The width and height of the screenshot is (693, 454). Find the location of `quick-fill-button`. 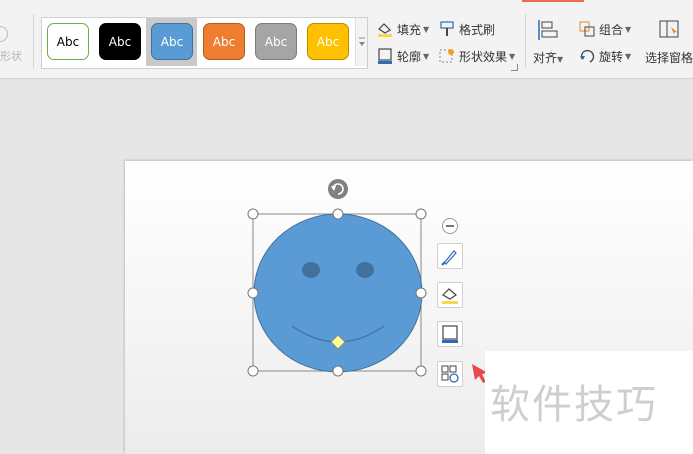

quick-fill-button is located at coordinates (450, 295).